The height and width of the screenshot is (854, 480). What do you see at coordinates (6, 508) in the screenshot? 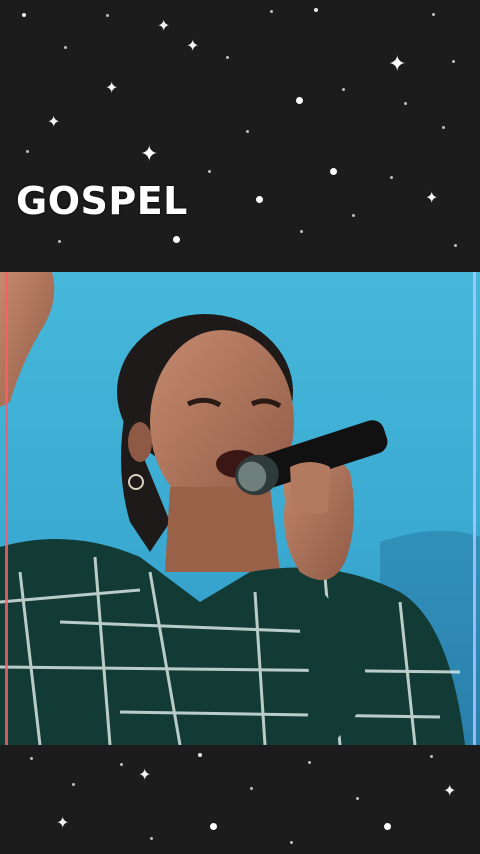
I see `left-glitch-edge` at bounding box center [6, 508].